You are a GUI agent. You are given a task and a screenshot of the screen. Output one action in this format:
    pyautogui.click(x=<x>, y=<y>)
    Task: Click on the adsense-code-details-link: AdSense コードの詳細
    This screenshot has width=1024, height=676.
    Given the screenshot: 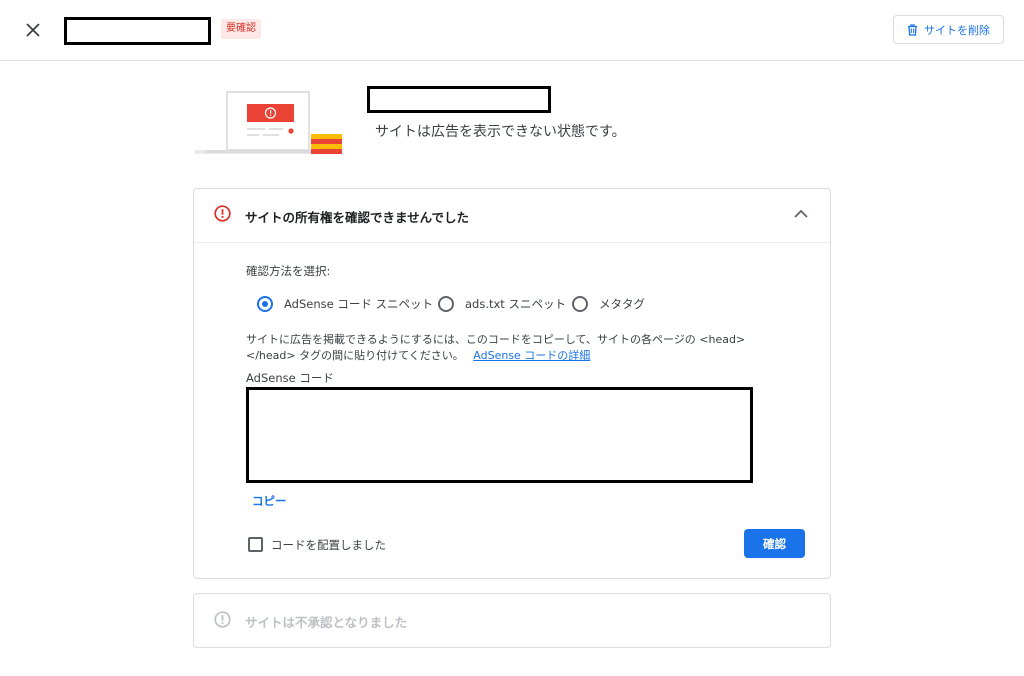 What is the action you would take?
    pyautogui.click(x=531, y=355)
    